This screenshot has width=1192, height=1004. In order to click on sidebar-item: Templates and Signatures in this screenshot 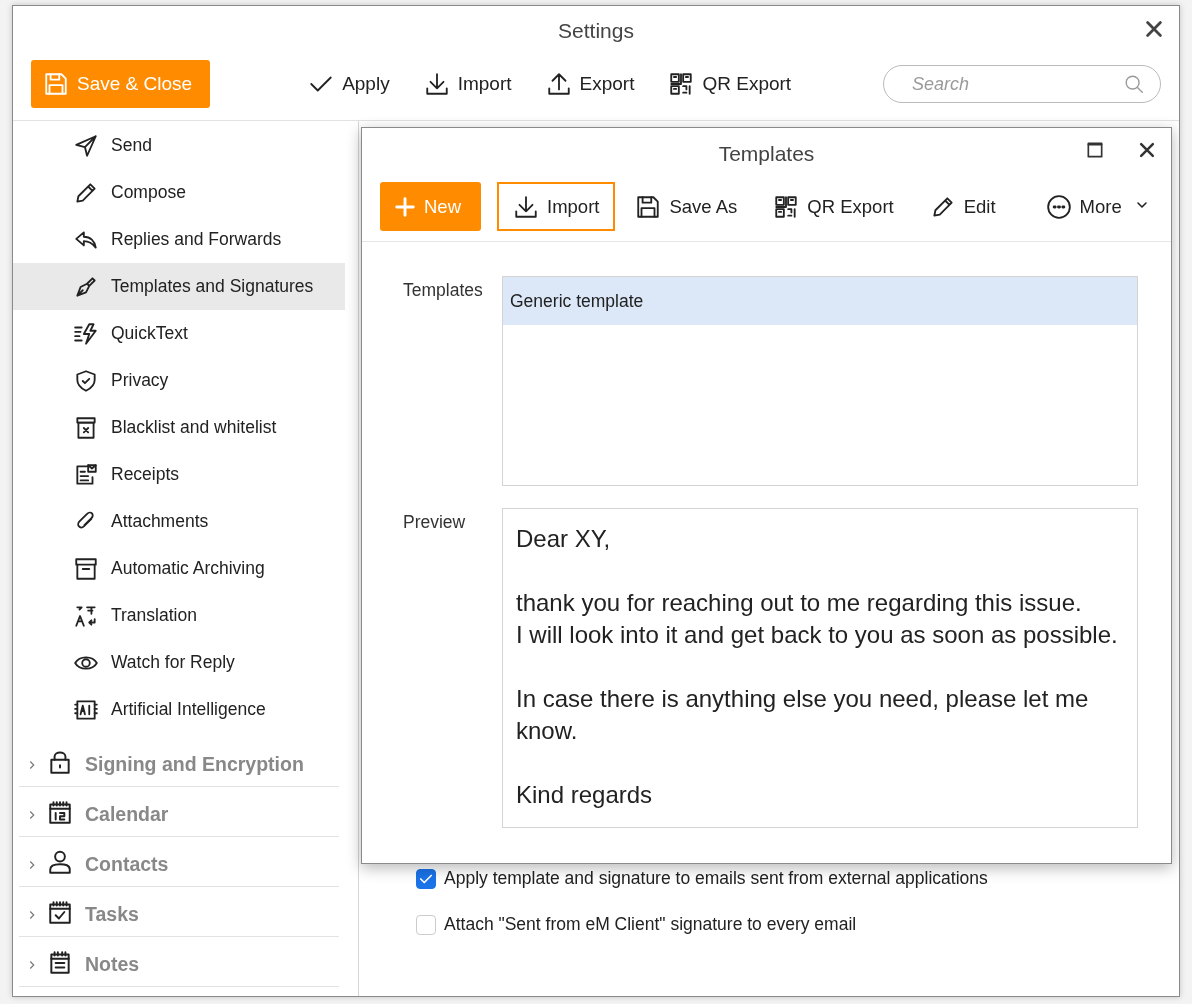, I will do `click(179, 286)`.